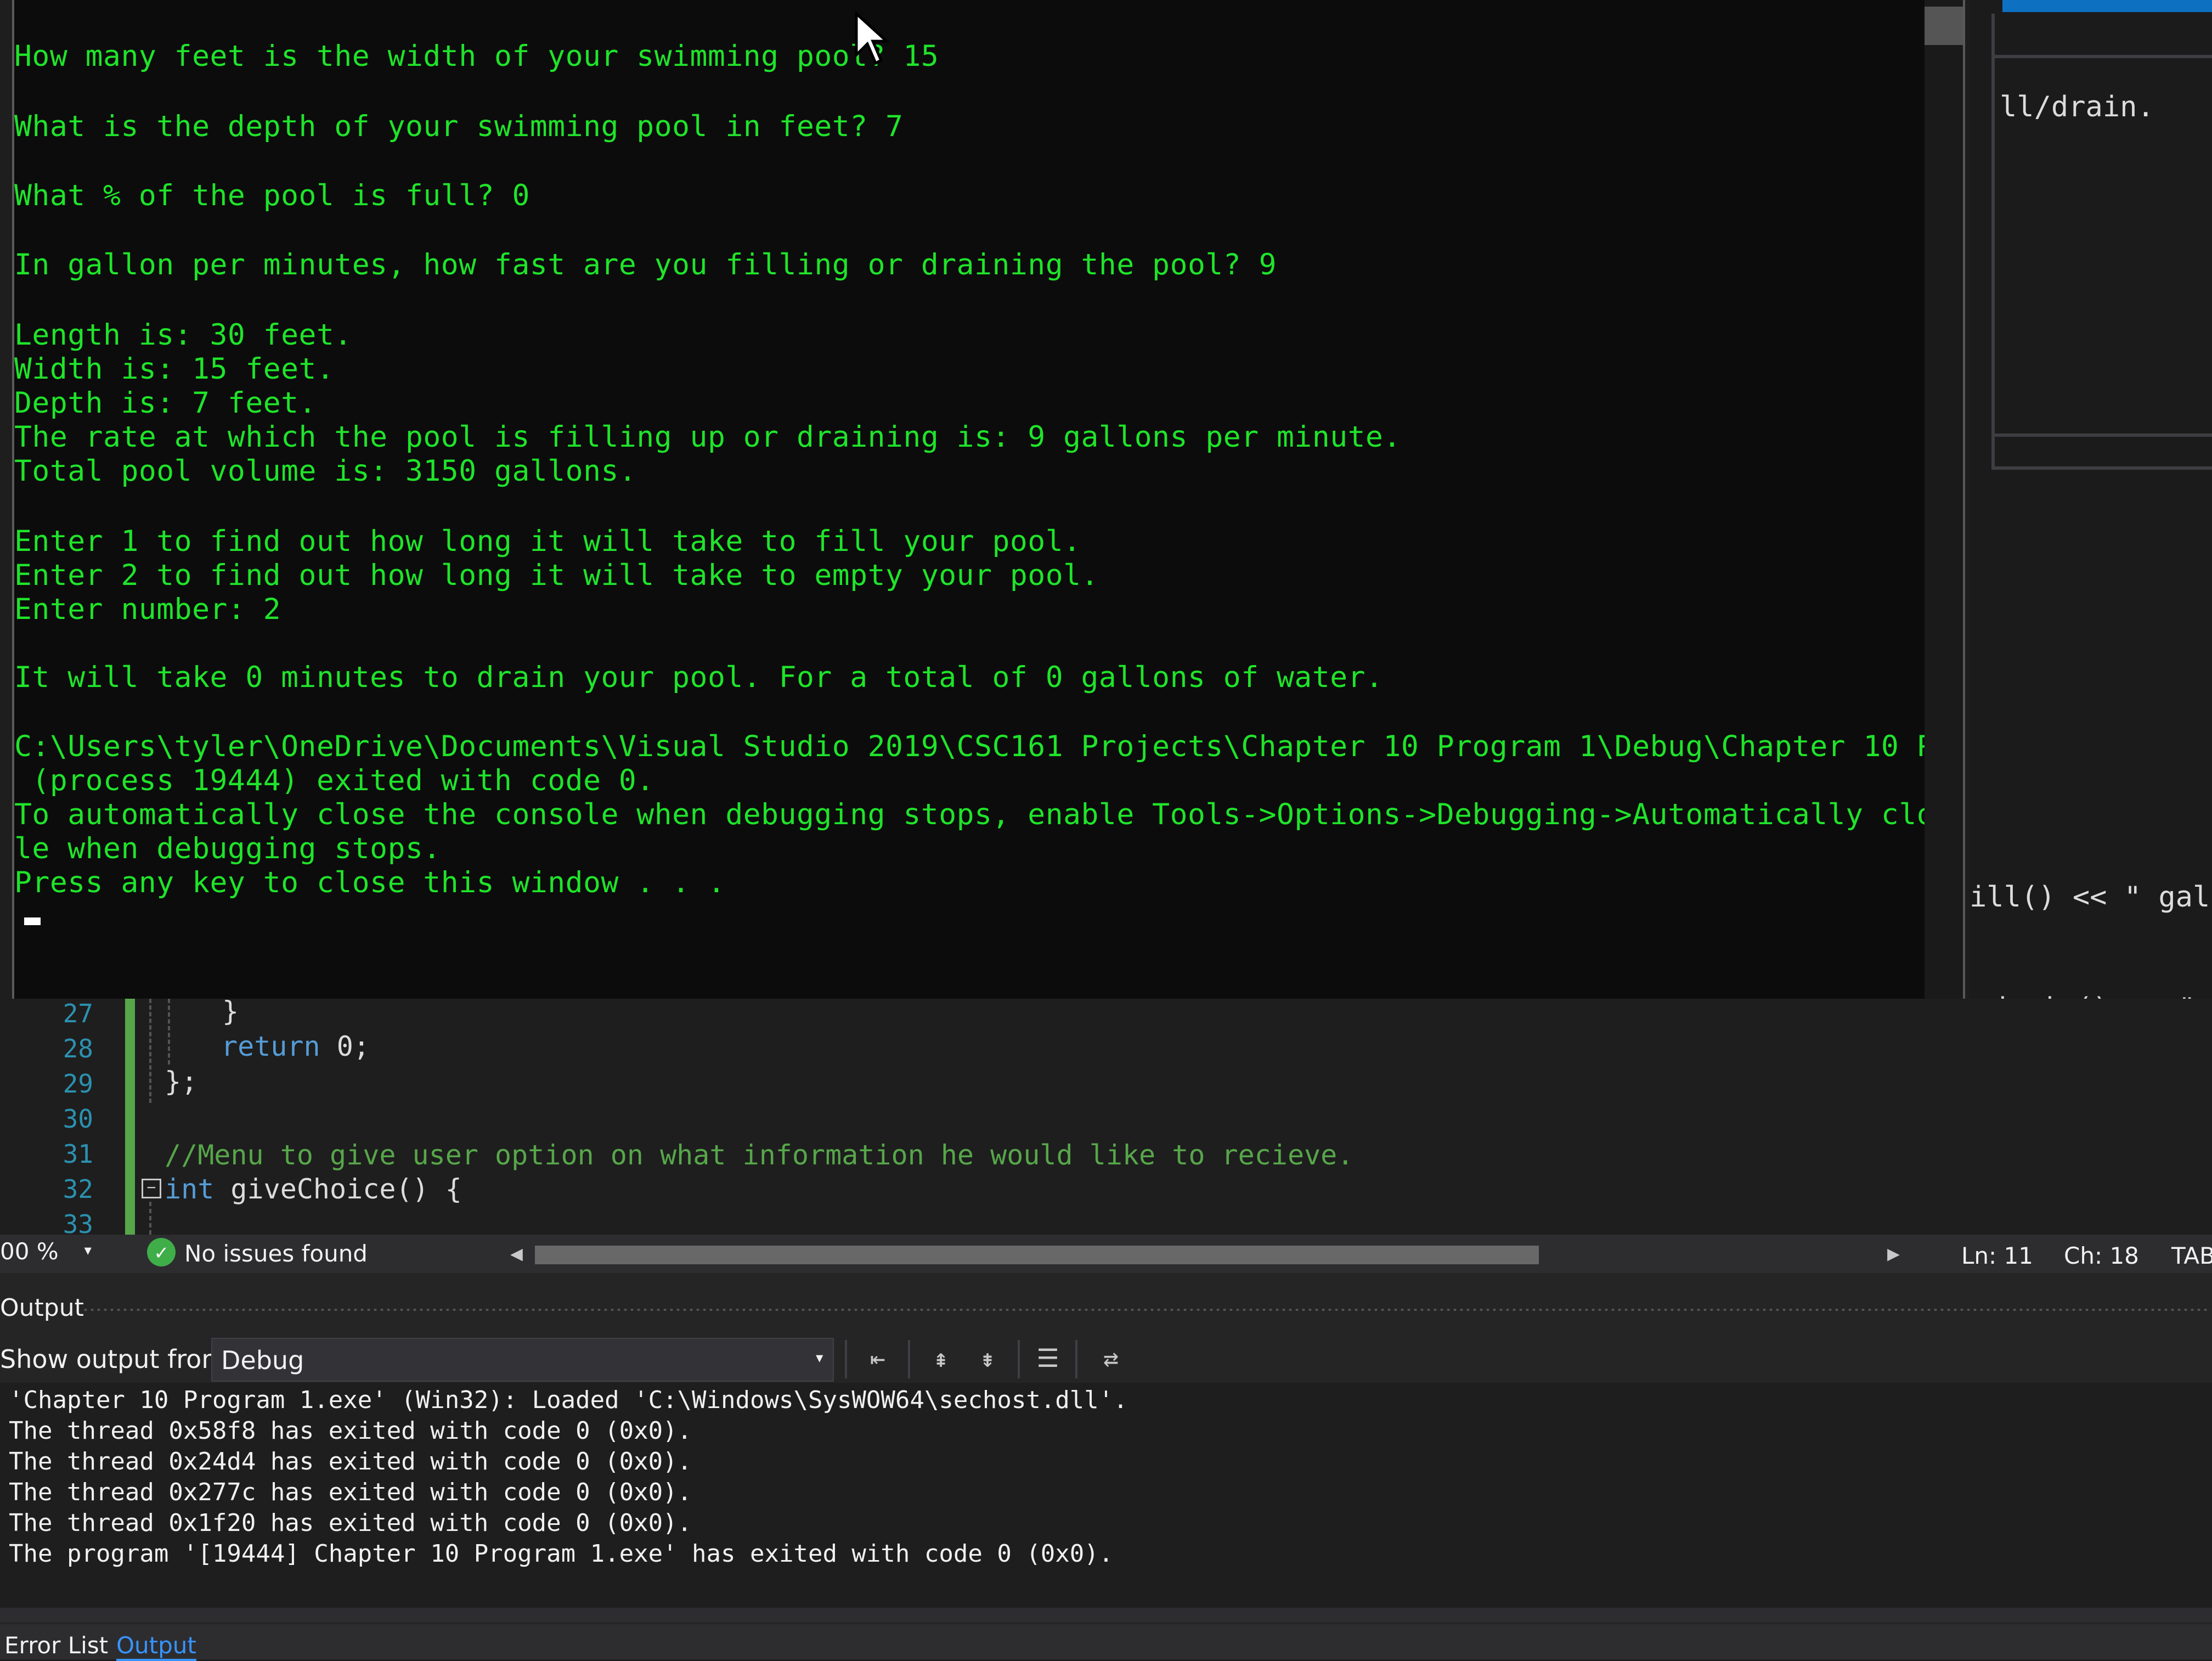  What do you see at coordinates (941, 1358) in the screenshot?
I see `go-to-previous-icon: ⇞` at bounding box center [941, 1358].